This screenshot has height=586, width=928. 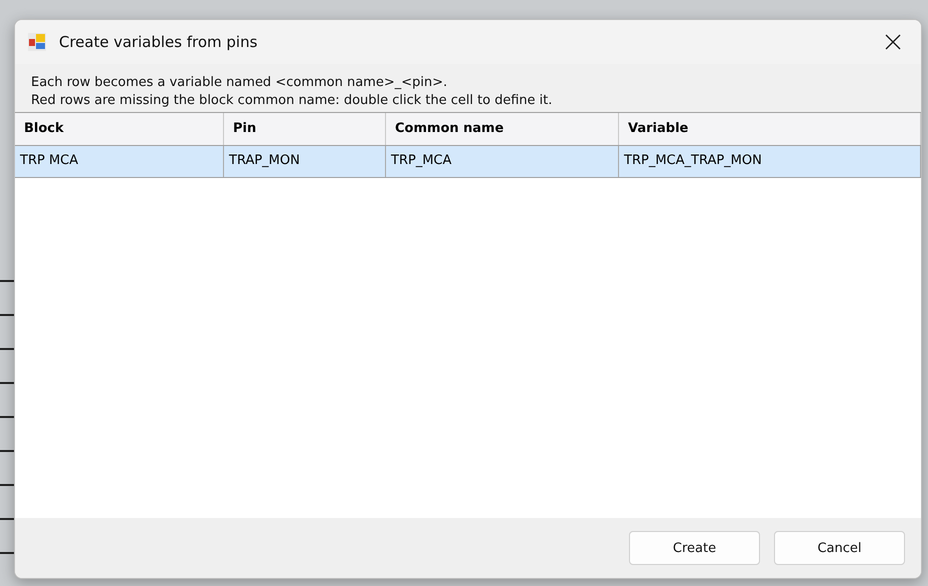 What do you see at coordinates (770, 161) in the screenshot?
I see `table-cell: TRP_MCA_TRAP_MON` at bounding box center [770, 161].